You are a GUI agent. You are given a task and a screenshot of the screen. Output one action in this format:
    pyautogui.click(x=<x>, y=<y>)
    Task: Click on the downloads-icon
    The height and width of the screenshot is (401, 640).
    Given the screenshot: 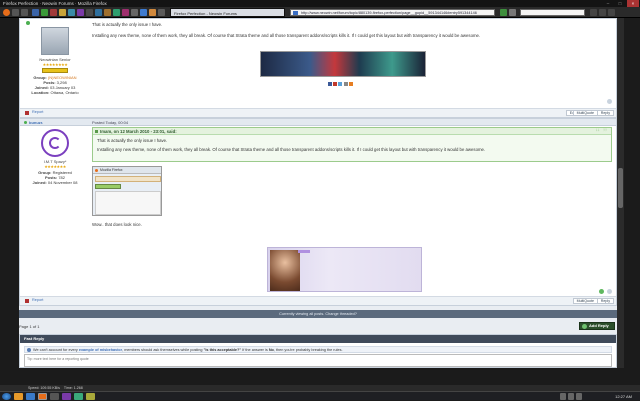 What is the action you would take?
    pyautogui.click(x=593, y=12)
    